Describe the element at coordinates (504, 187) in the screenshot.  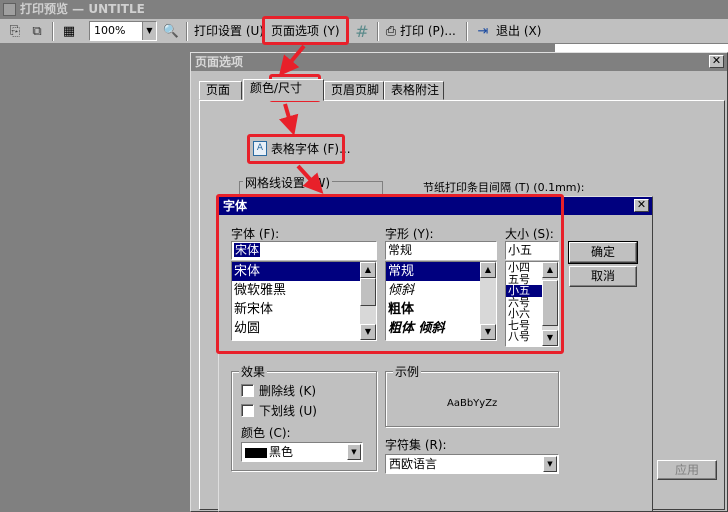
I see `spacing-label: 节纸打印条目间隔 (T) (0.1mm):` at that location.